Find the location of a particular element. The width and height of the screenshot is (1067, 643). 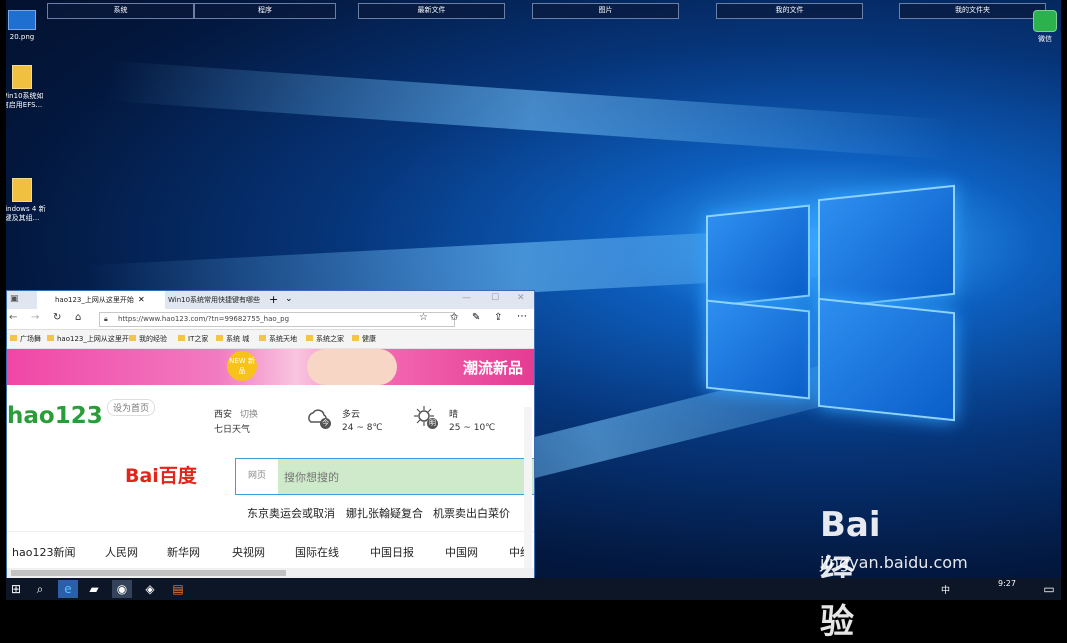

sunny-icon: 明 is located at coordinates (425, 417).